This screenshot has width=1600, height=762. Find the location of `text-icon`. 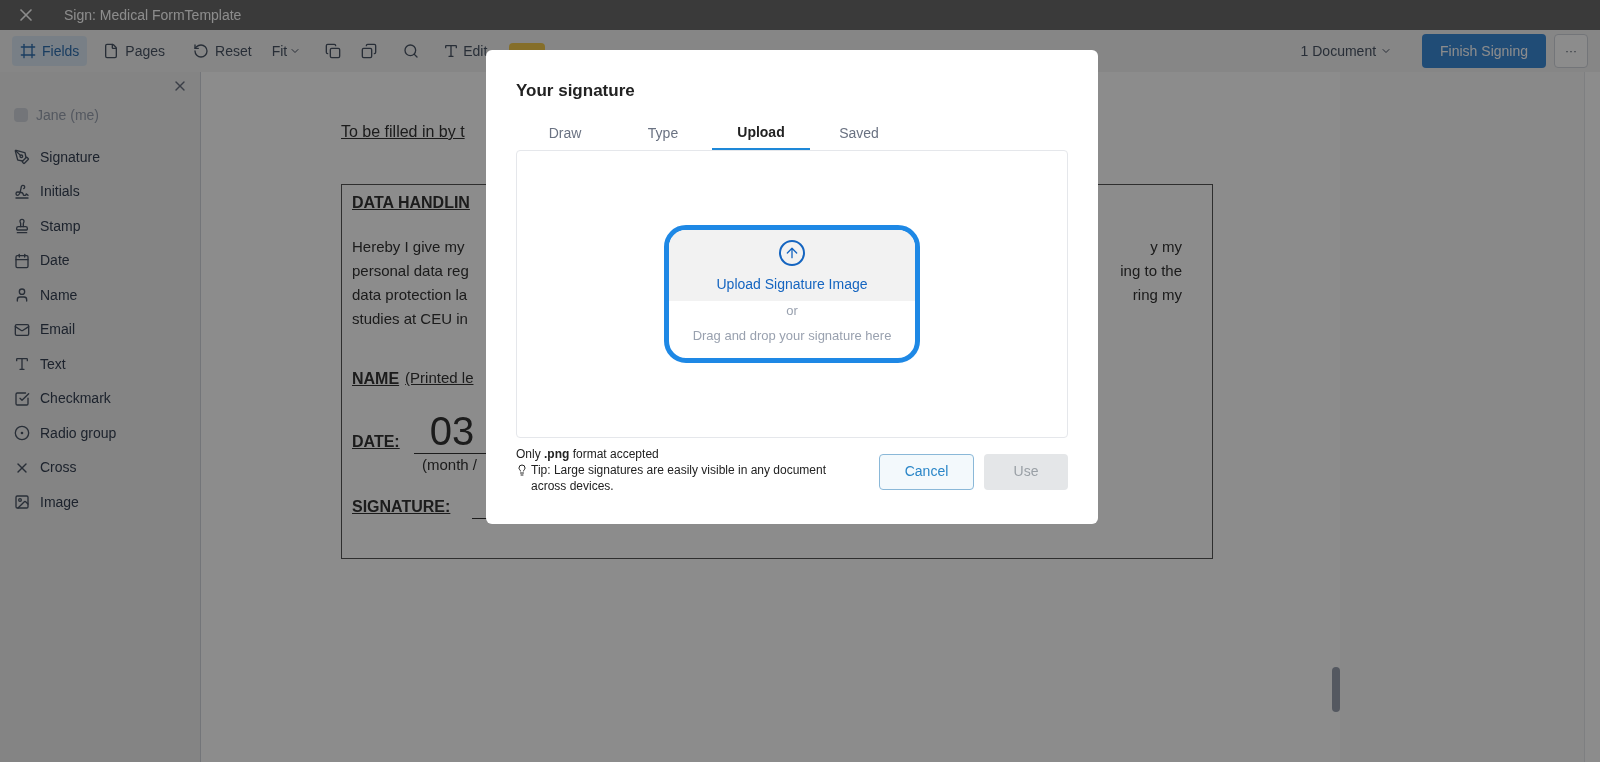

text-icon is located at coordinates (22, 364).